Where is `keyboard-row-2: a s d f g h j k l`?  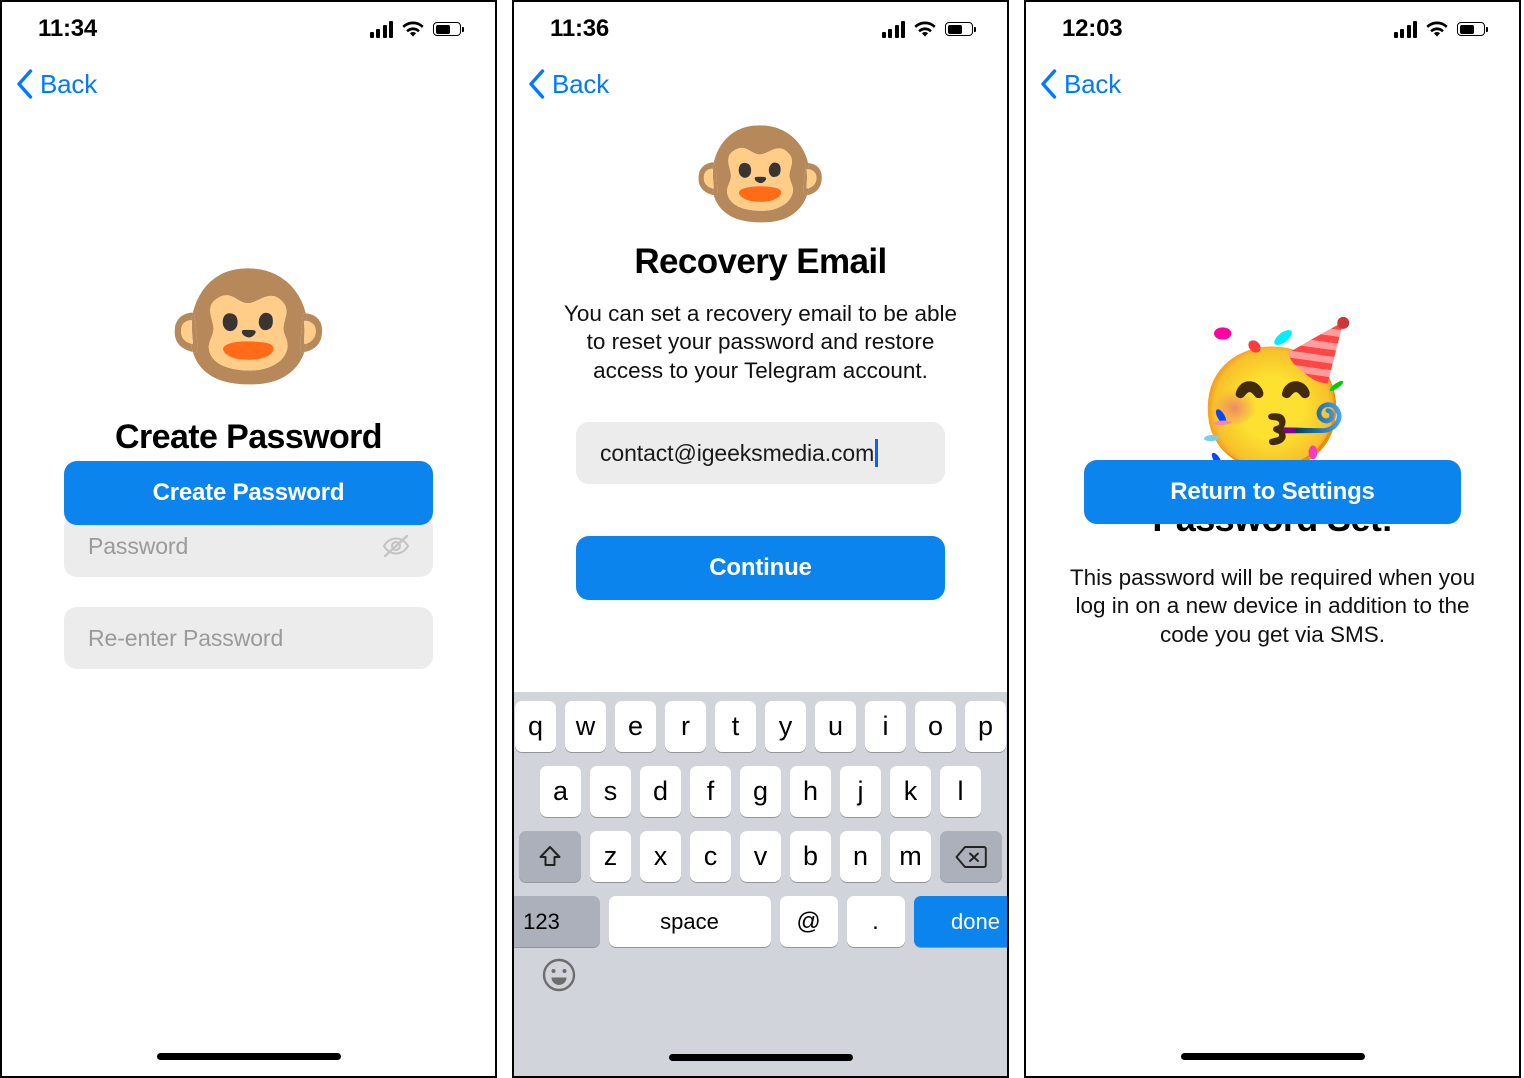
keyboard-row-2: a s d f g h j k l is located at coordinates (760, 791).